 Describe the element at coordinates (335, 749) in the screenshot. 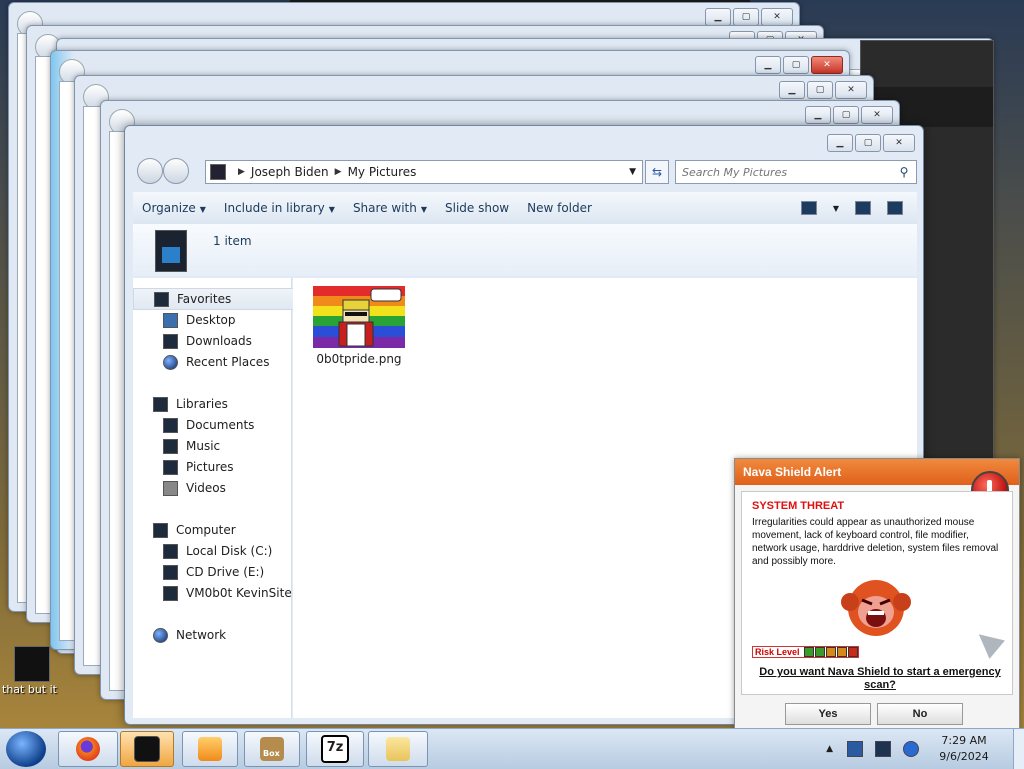

I see `taskbar-7zip: 7z` at that location.